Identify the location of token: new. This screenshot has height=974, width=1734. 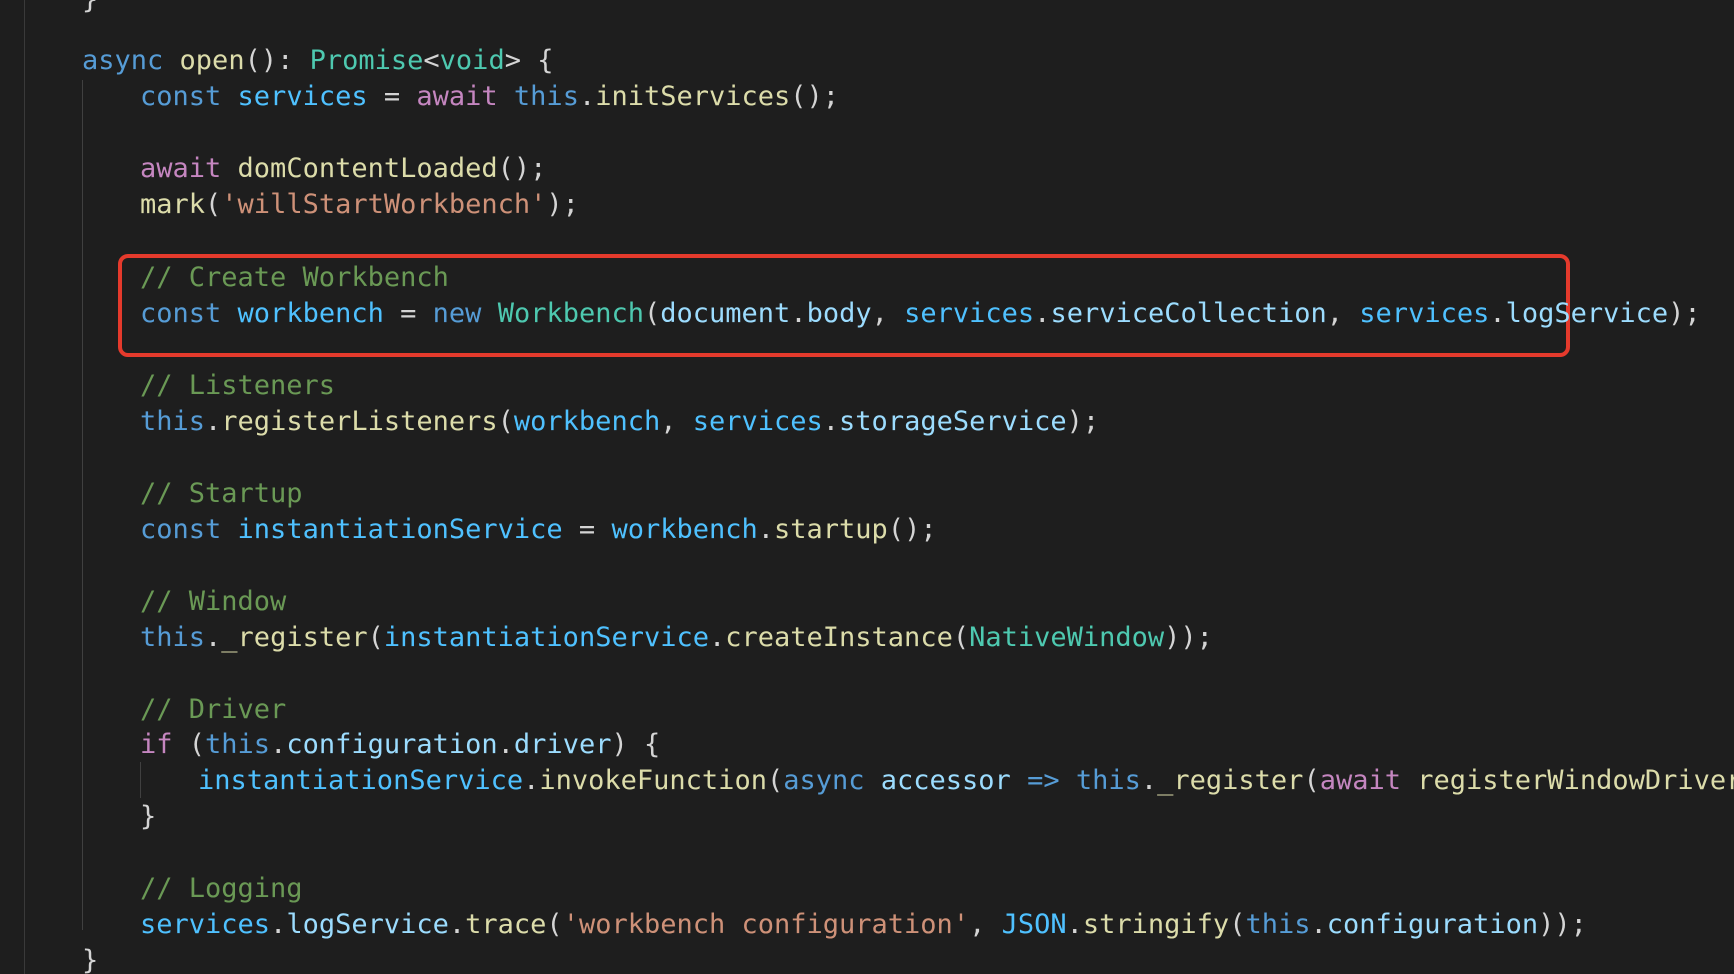
(457, 313).